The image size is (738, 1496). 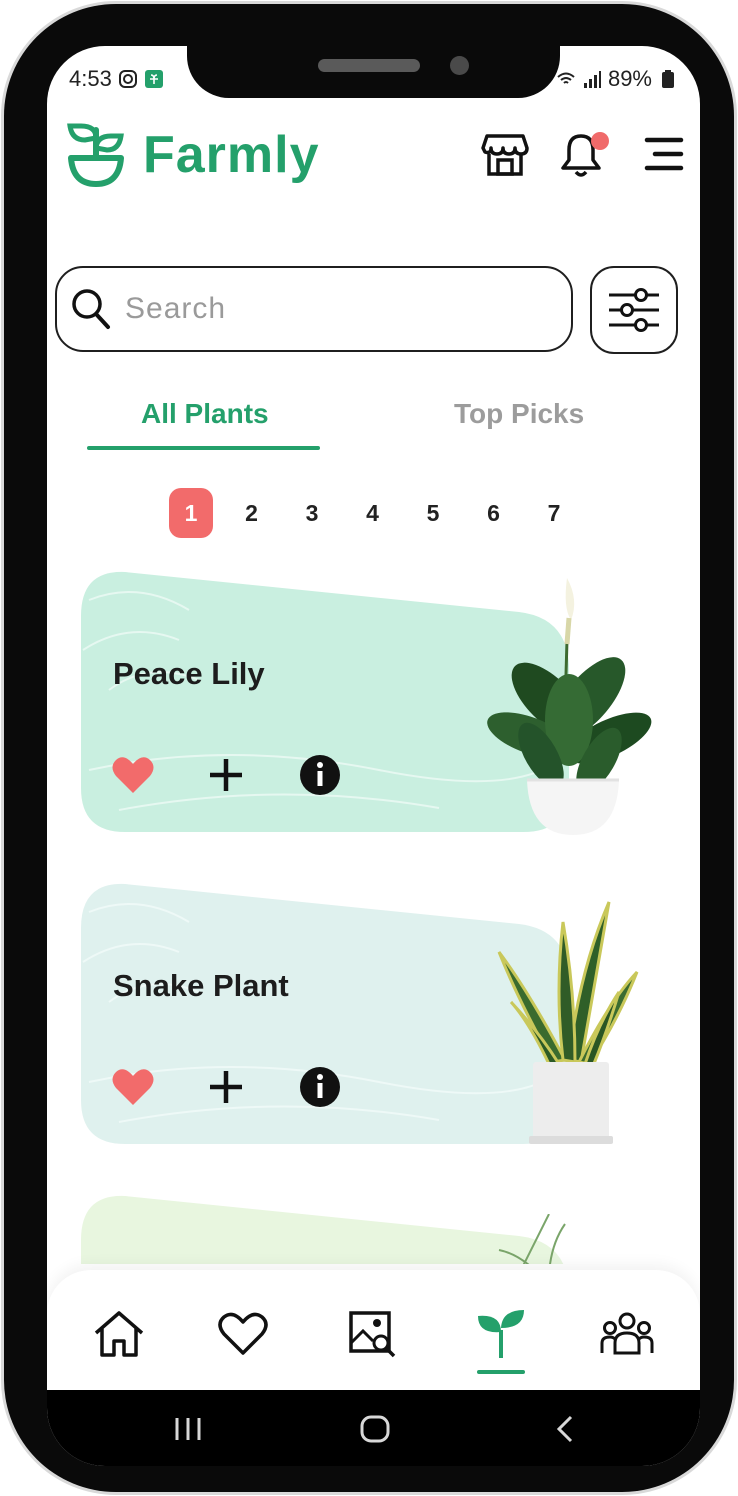 What do you see at coordinates (369, 65) in the screenshot?
I see `speaker-grille` at bounding box center [369, 65].